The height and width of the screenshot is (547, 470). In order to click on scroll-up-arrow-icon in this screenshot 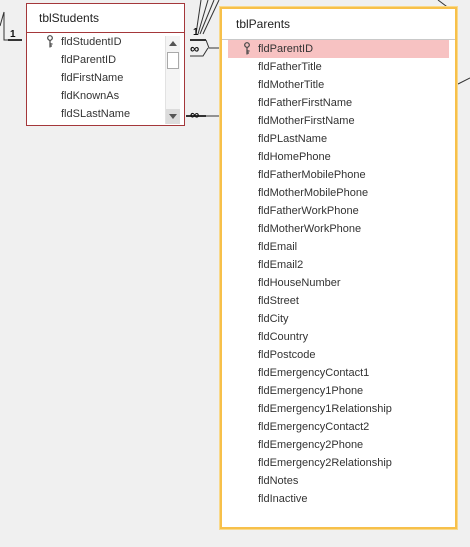, I will do `click(173, 43)`.